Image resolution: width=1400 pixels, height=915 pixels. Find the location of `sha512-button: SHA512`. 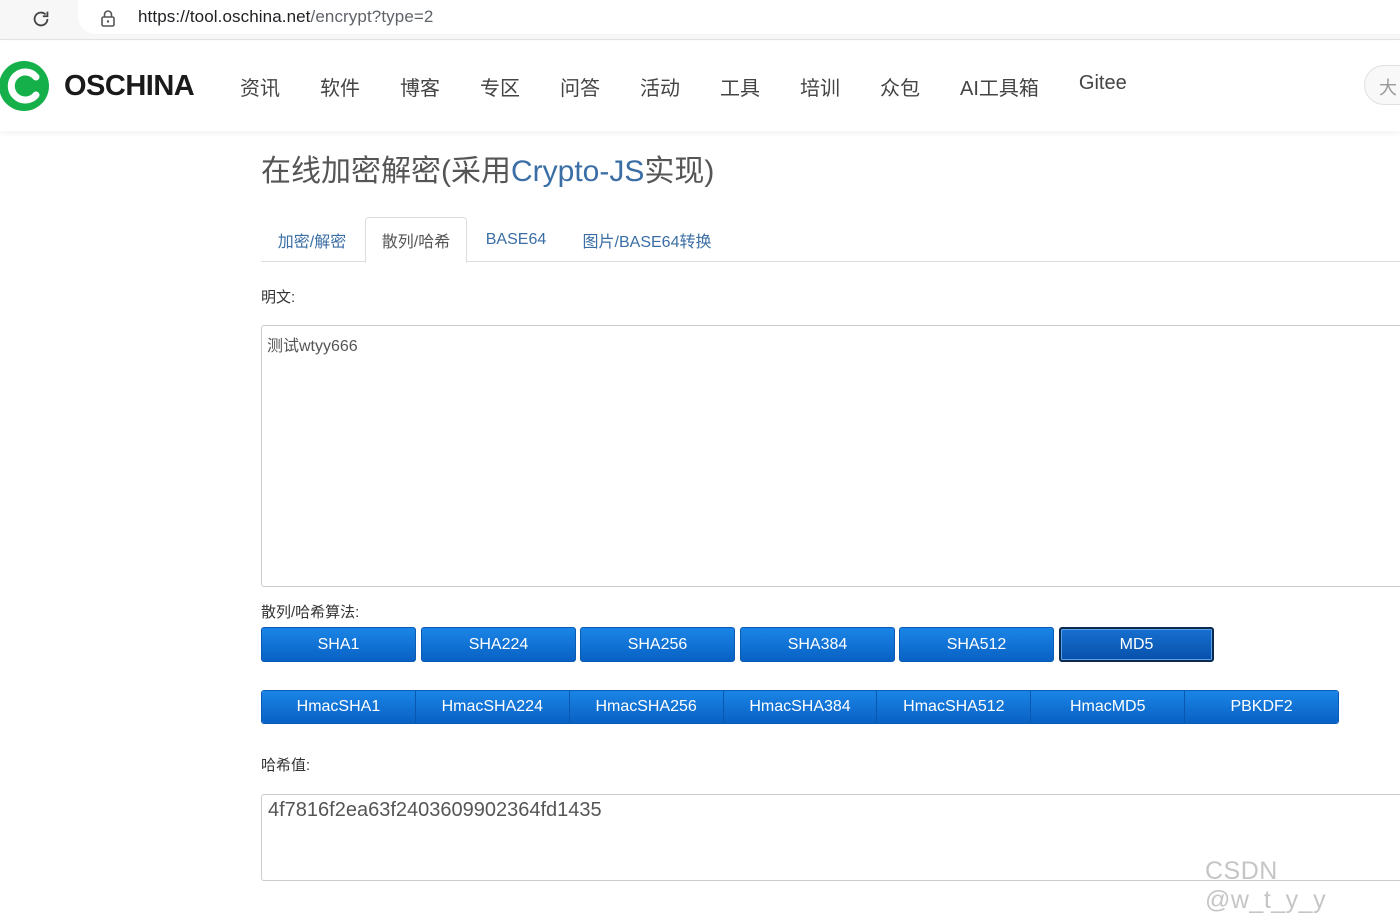

sha512-button: SHA512 is located at coordinates (976, 644).